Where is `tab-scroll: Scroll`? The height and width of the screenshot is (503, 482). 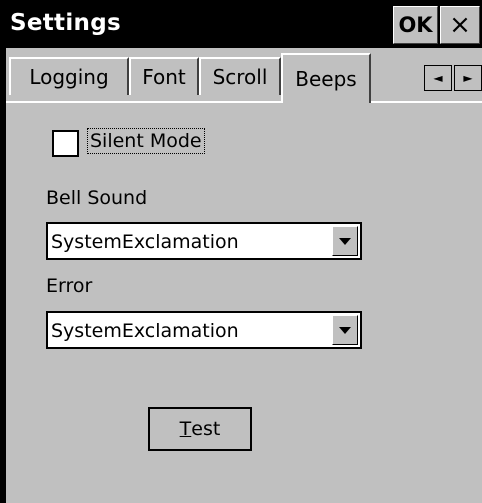 tab-scroll: Scroll is located at coordinates (240, 76).